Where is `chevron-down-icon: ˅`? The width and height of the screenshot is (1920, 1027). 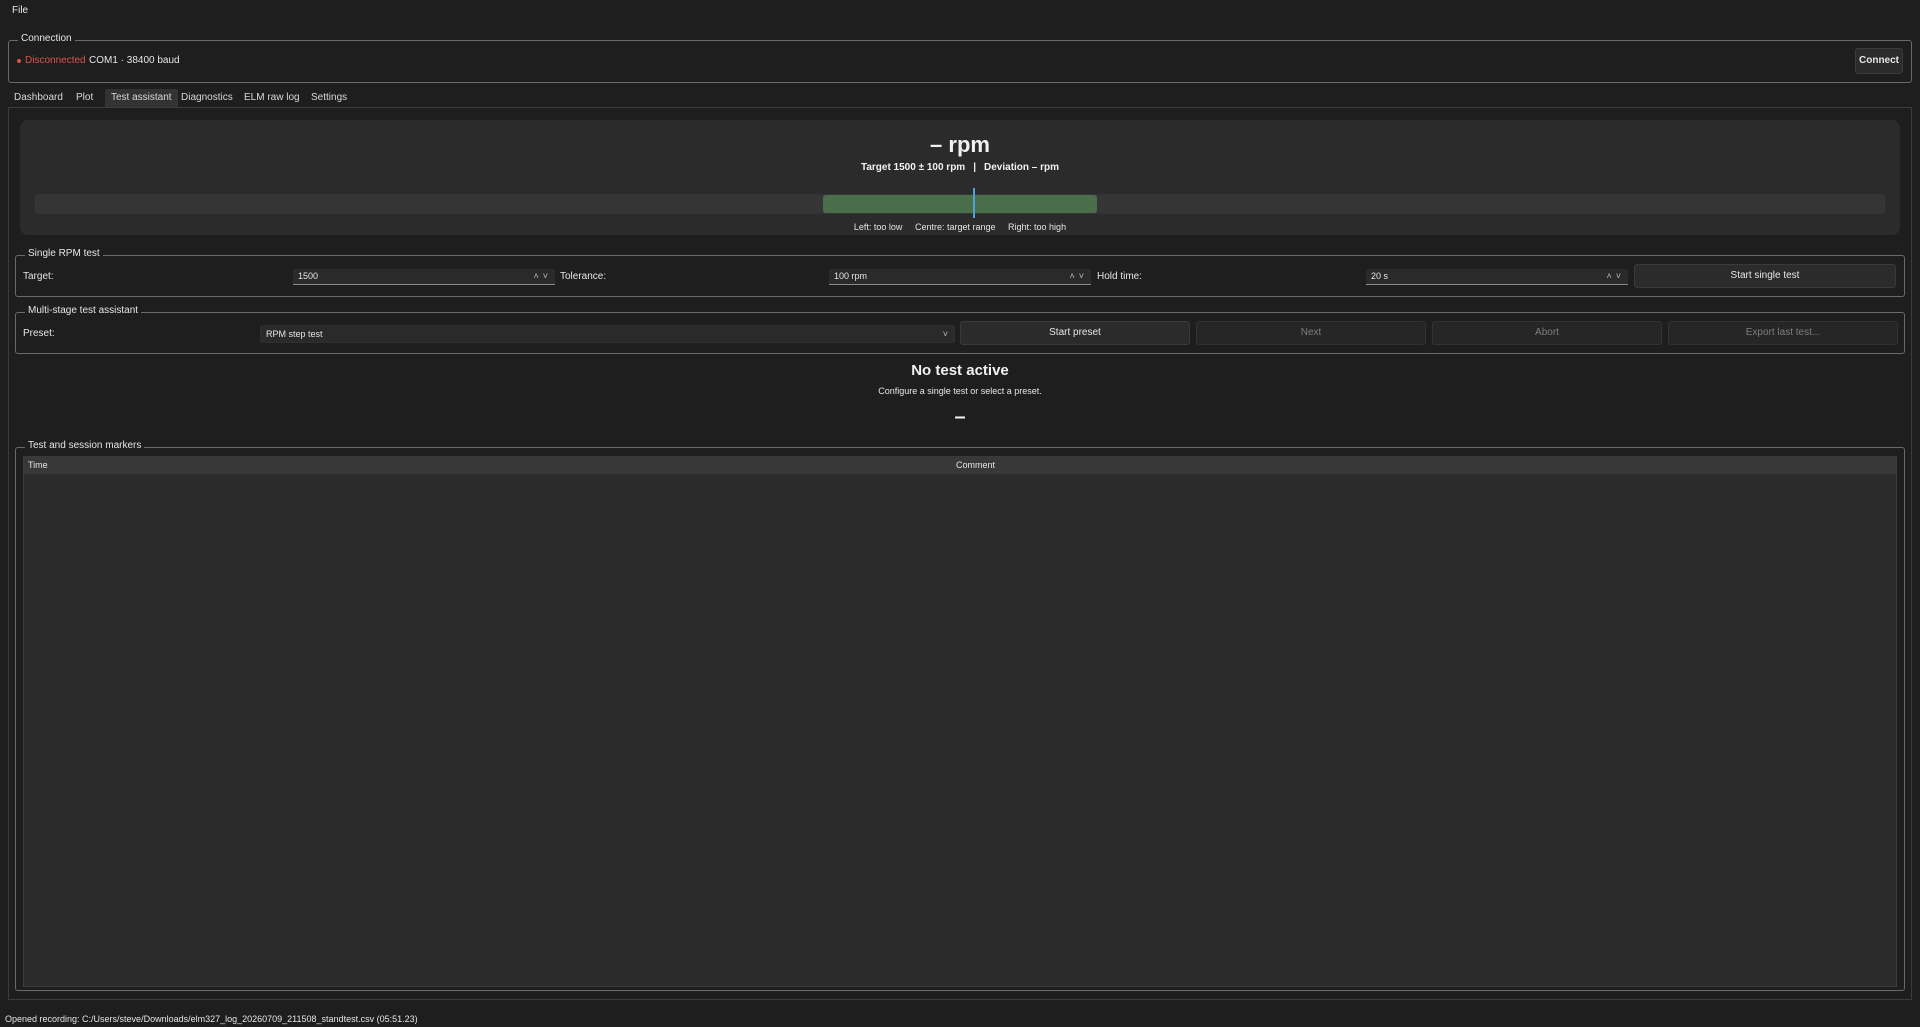
chevron-down-icon: ˅ is located at coordinates (945, 334).